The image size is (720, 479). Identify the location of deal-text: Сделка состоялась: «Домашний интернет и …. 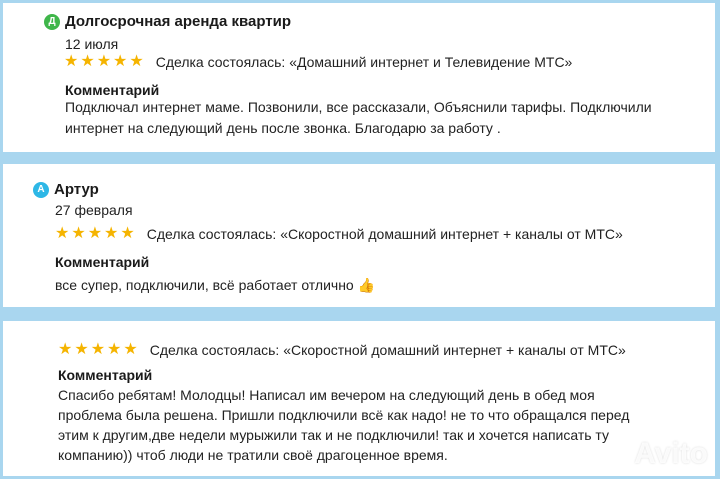
(364, 62).